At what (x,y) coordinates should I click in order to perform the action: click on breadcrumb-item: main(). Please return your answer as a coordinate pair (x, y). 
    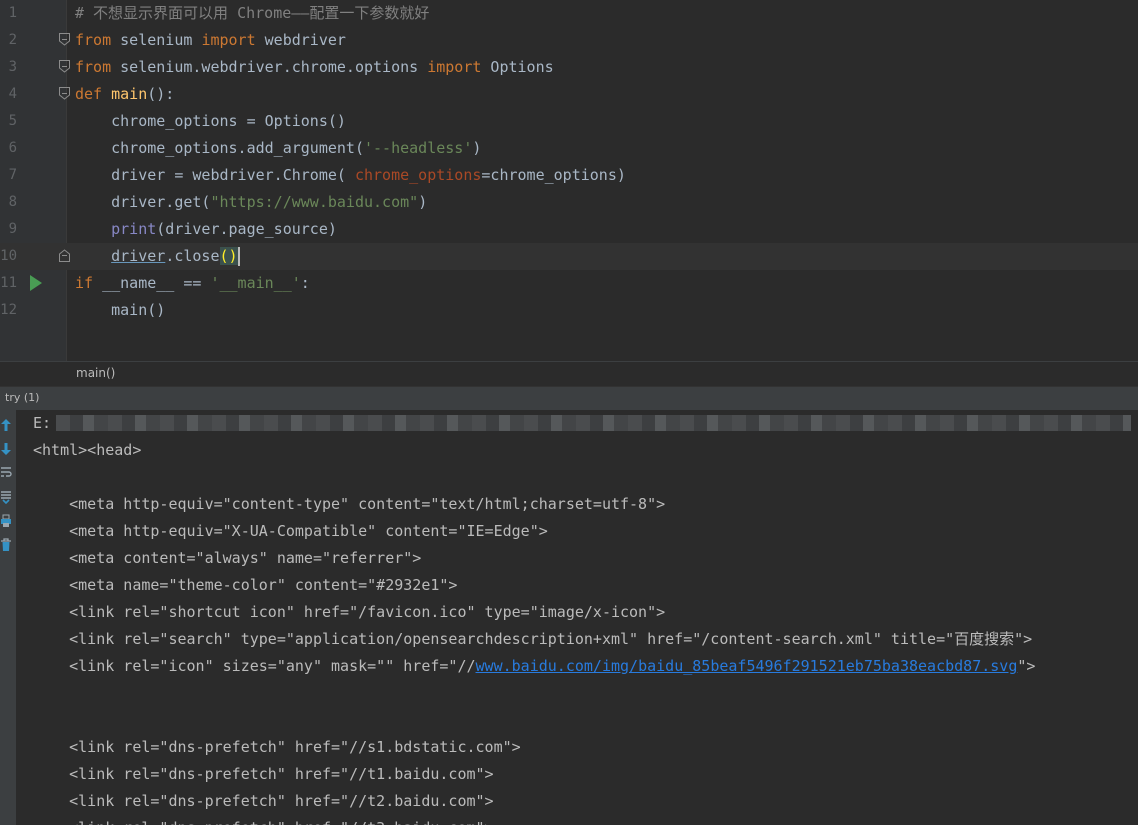
    Looking at the image, I should click on (95, 373).